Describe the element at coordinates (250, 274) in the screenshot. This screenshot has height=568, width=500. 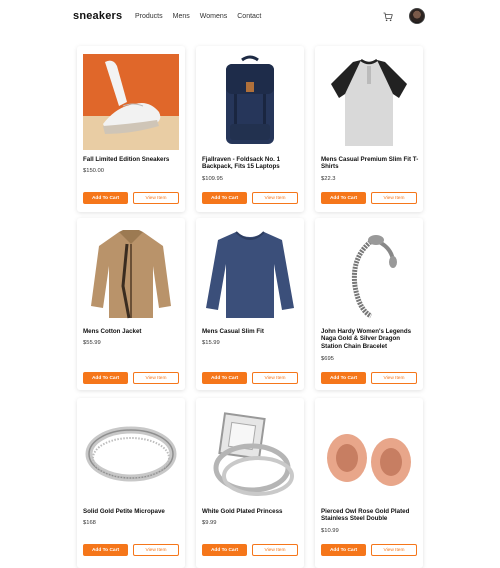
I see `product-image-longsleeve` at that location.